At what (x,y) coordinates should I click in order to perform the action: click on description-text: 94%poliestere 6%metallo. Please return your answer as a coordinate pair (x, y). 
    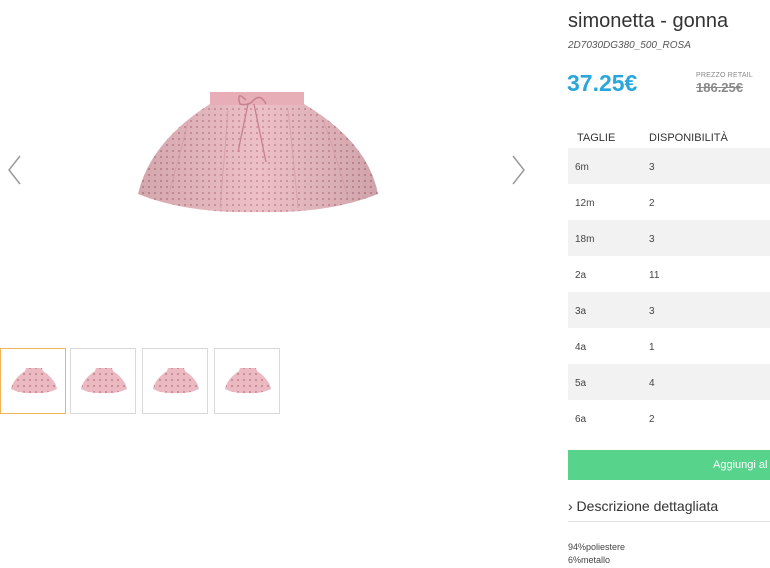
    Looking at the image, I should click on (596, 554).